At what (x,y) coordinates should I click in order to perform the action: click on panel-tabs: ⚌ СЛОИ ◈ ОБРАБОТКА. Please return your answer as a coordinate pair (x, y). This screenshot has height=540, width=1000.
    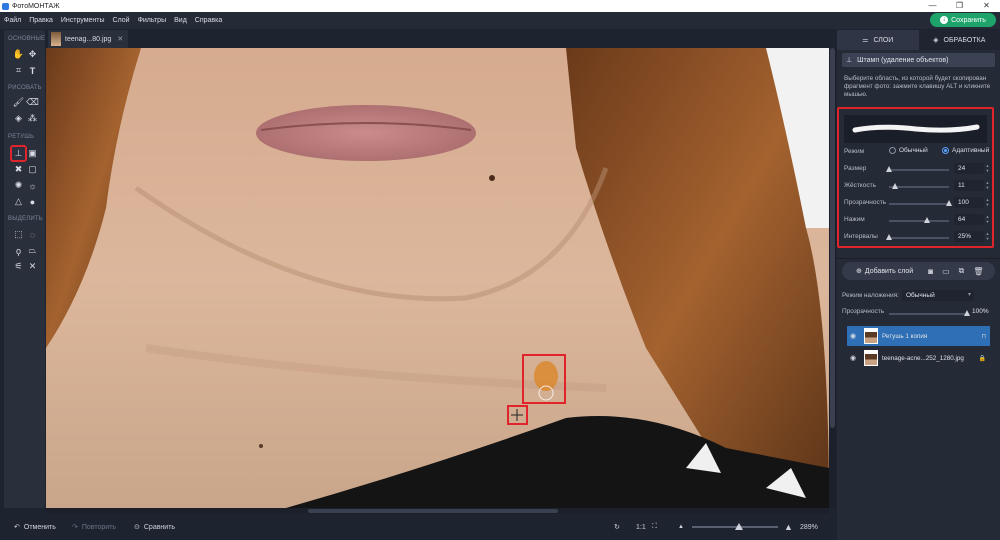
    Looking at the image, I should click on (918, 40).